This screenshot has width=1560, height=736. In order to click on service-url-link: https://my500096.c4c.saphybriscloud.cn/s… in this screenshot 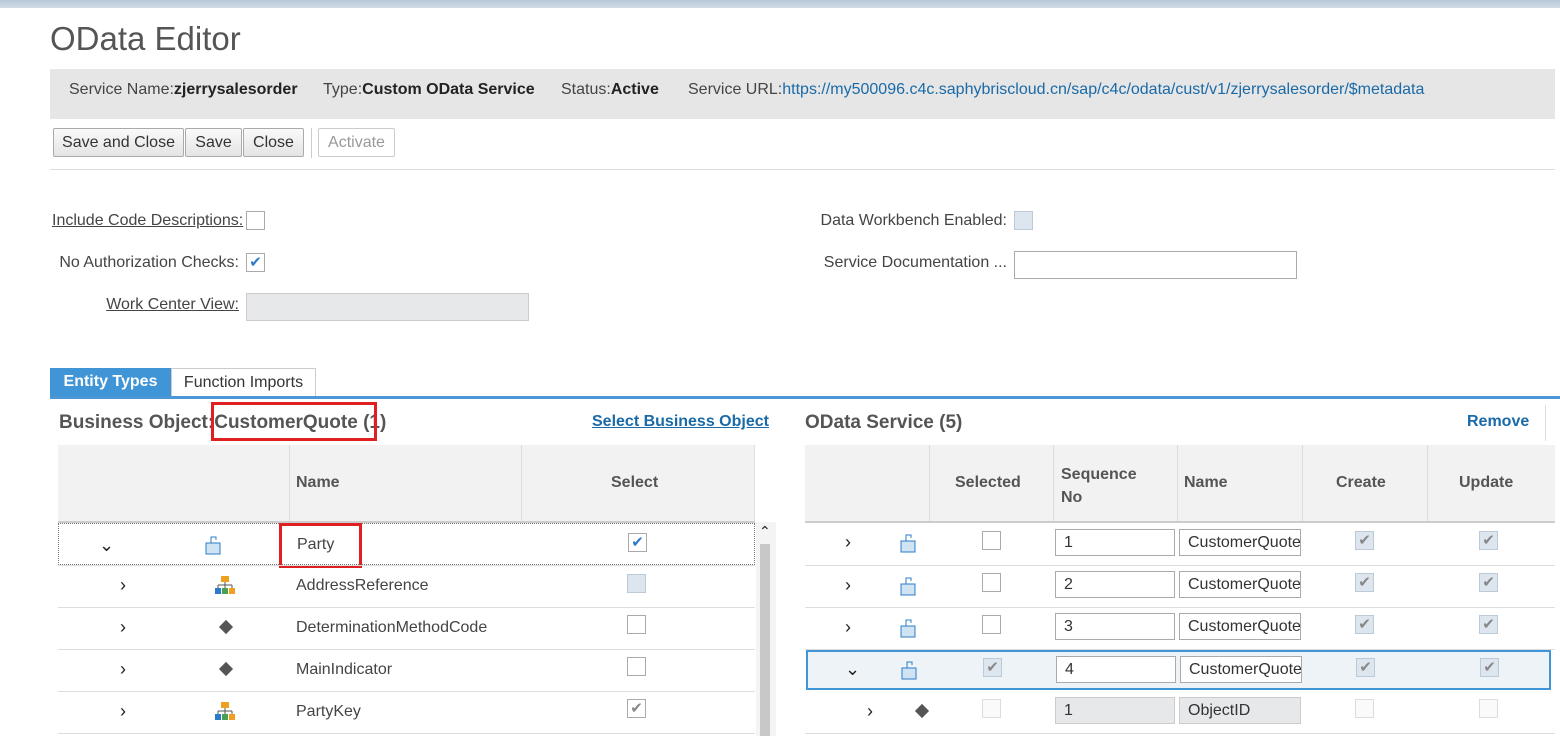, I will do `click(1103, 89)`.